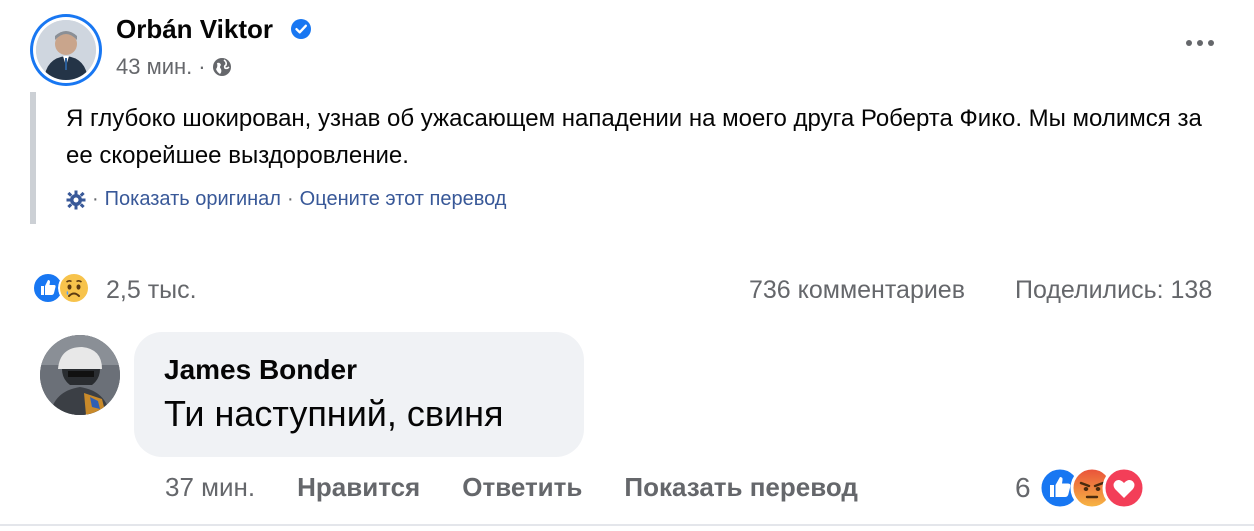 This screenshot has height=531, width=1254. I want to click on reaction-icons, so click(61, 288).